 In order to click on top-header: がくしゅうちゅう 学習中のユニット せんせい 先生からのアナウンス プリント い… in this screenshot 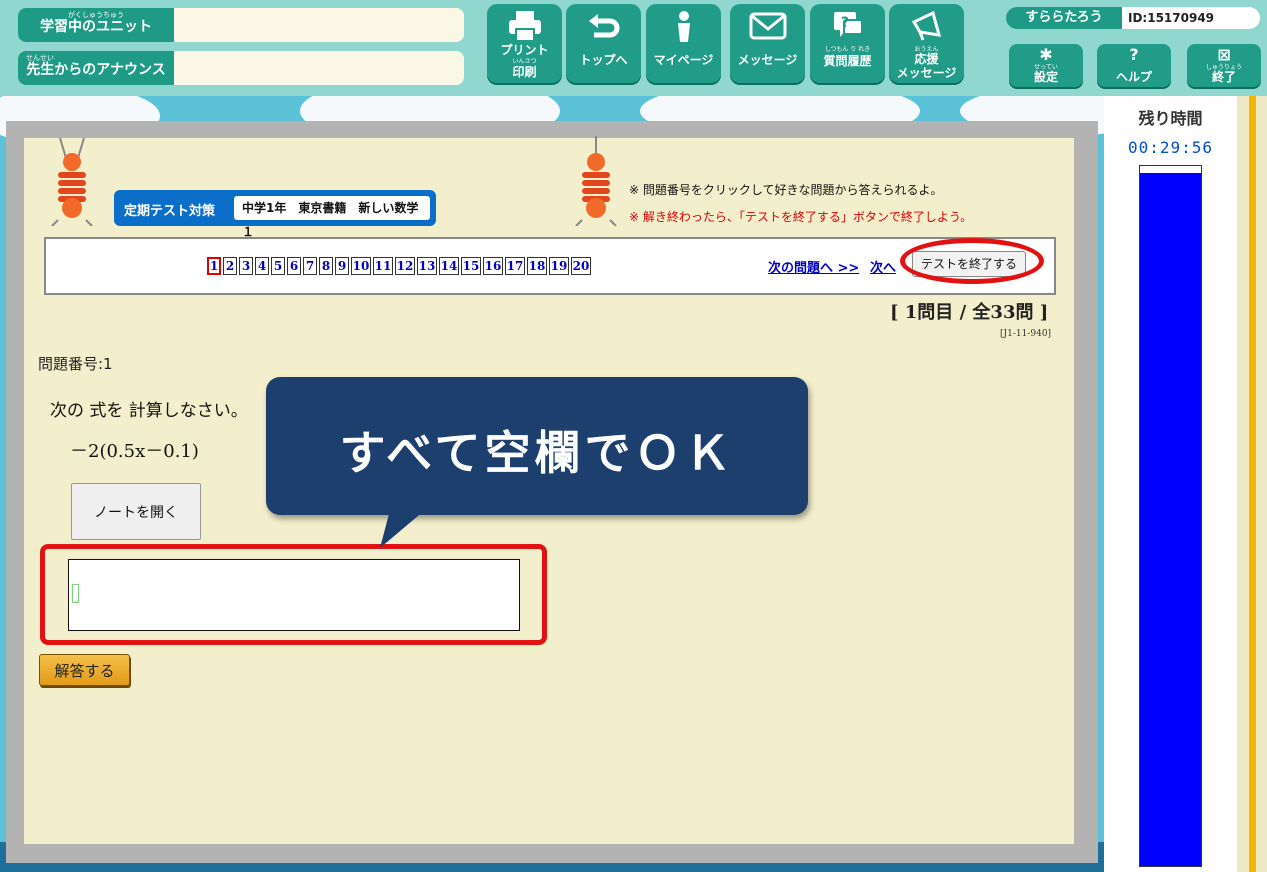, I will do `click(633, 48)`.